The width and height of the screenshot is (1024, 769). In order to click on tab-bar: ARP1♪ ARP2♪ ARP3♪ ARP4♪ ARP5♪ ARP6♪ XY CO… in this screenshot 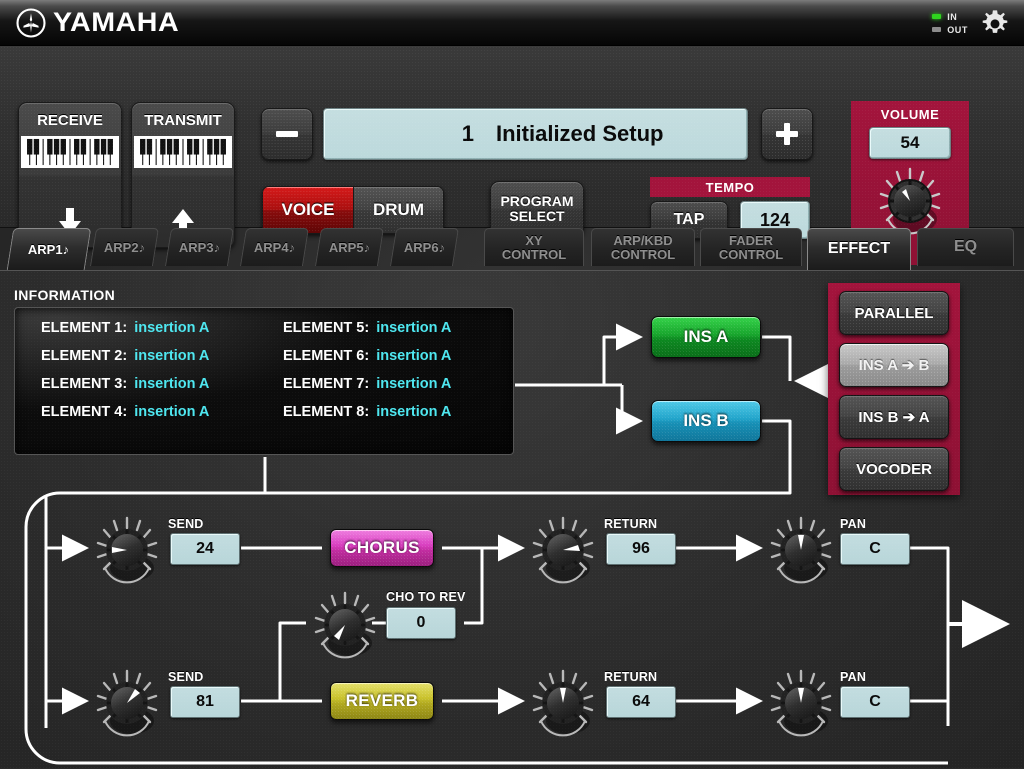, I will do `click(512, 250)`.